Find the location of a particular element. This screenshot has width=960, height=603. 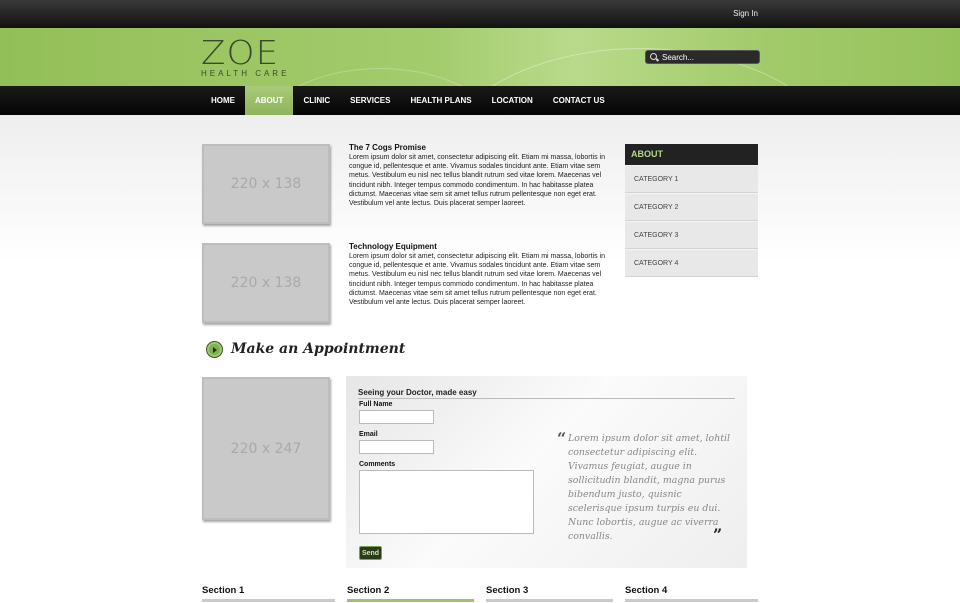

section-title: Section 3 is located at coordinates (507, 590).